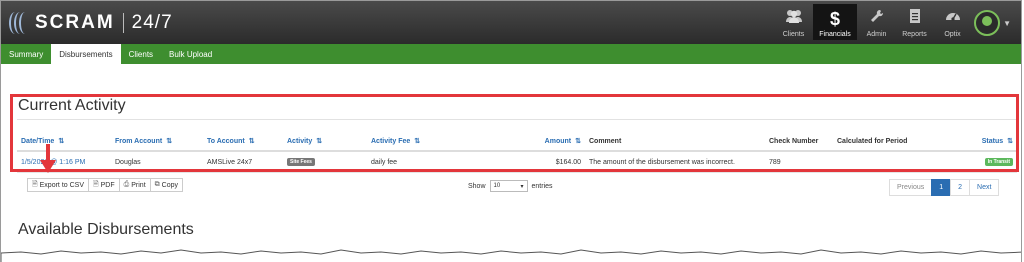  I want to click on brand-suffix: 24/7, so click(152, 22).